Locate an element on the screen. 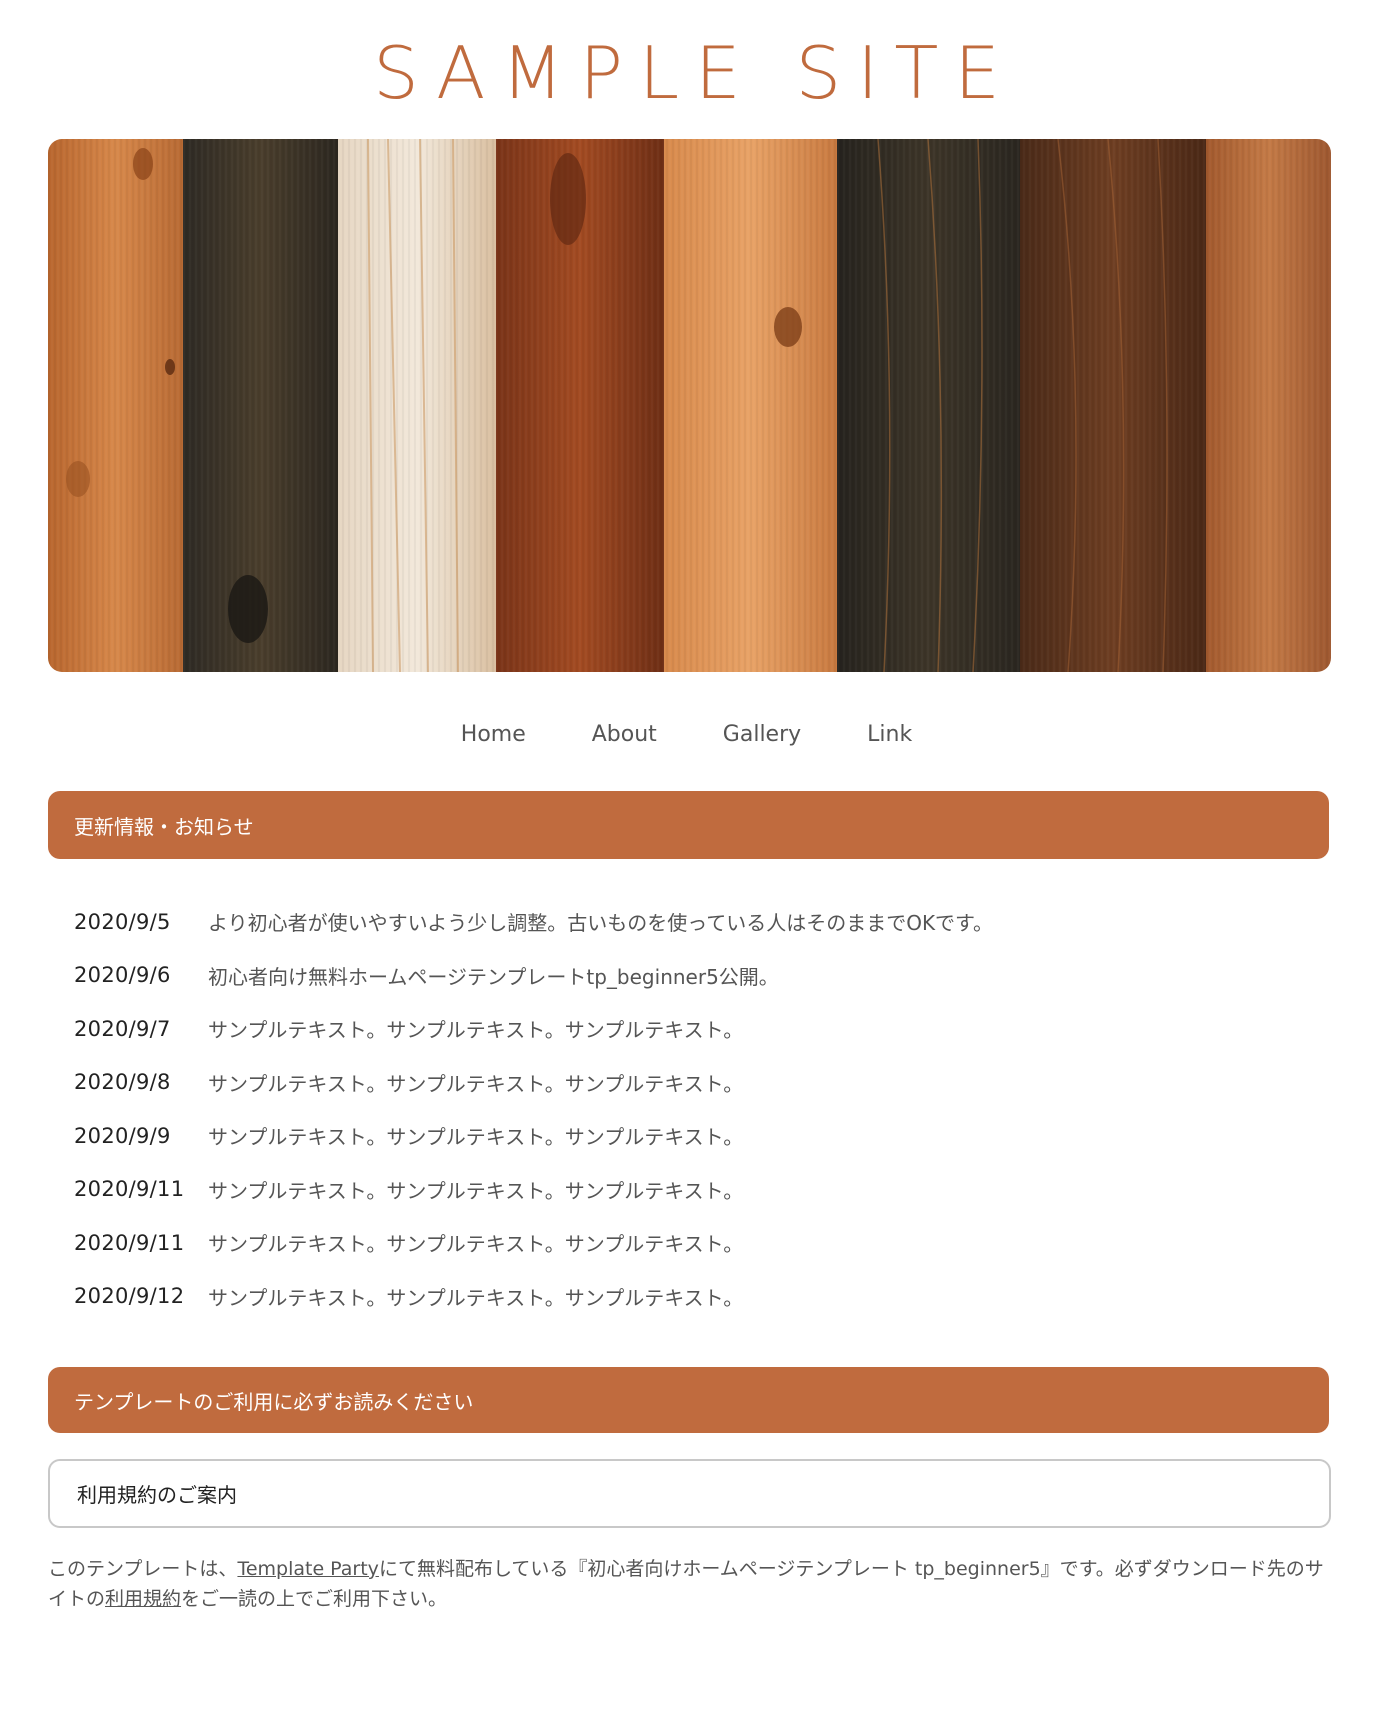  news-item: 2020/9/8 サンプルテキスト。サンプルテキスト。サンプルテキスト。 is located at coordinates (689, 1083).